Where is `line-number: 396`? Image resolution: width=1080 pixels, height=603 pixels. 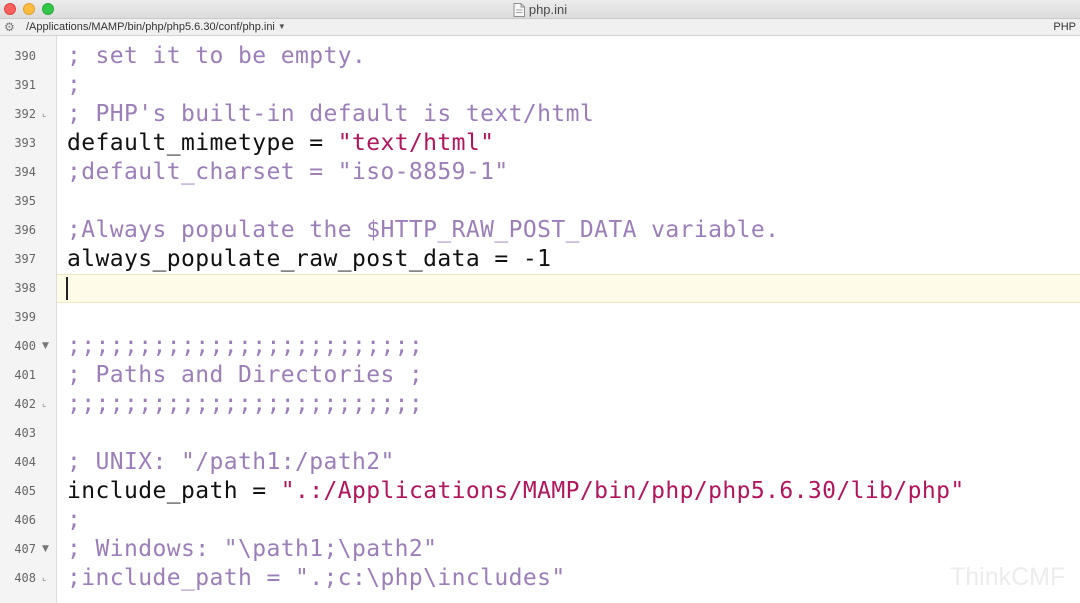 line-number: 396 is located at coordinates (25, 230).